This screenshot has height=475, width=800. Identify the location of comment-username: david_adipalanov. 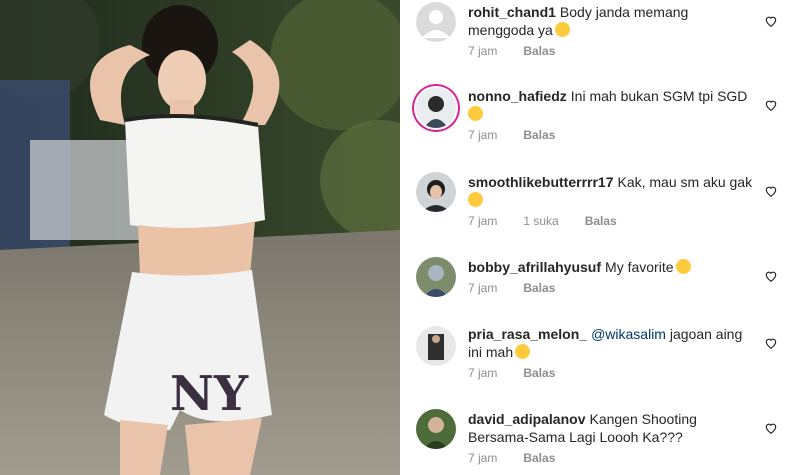
(526, 419).